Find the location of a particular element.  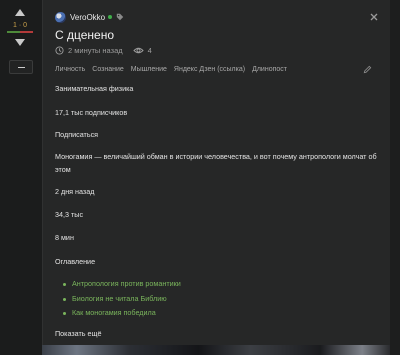

body-line: 8 мин is located at coordinates (64, 237).